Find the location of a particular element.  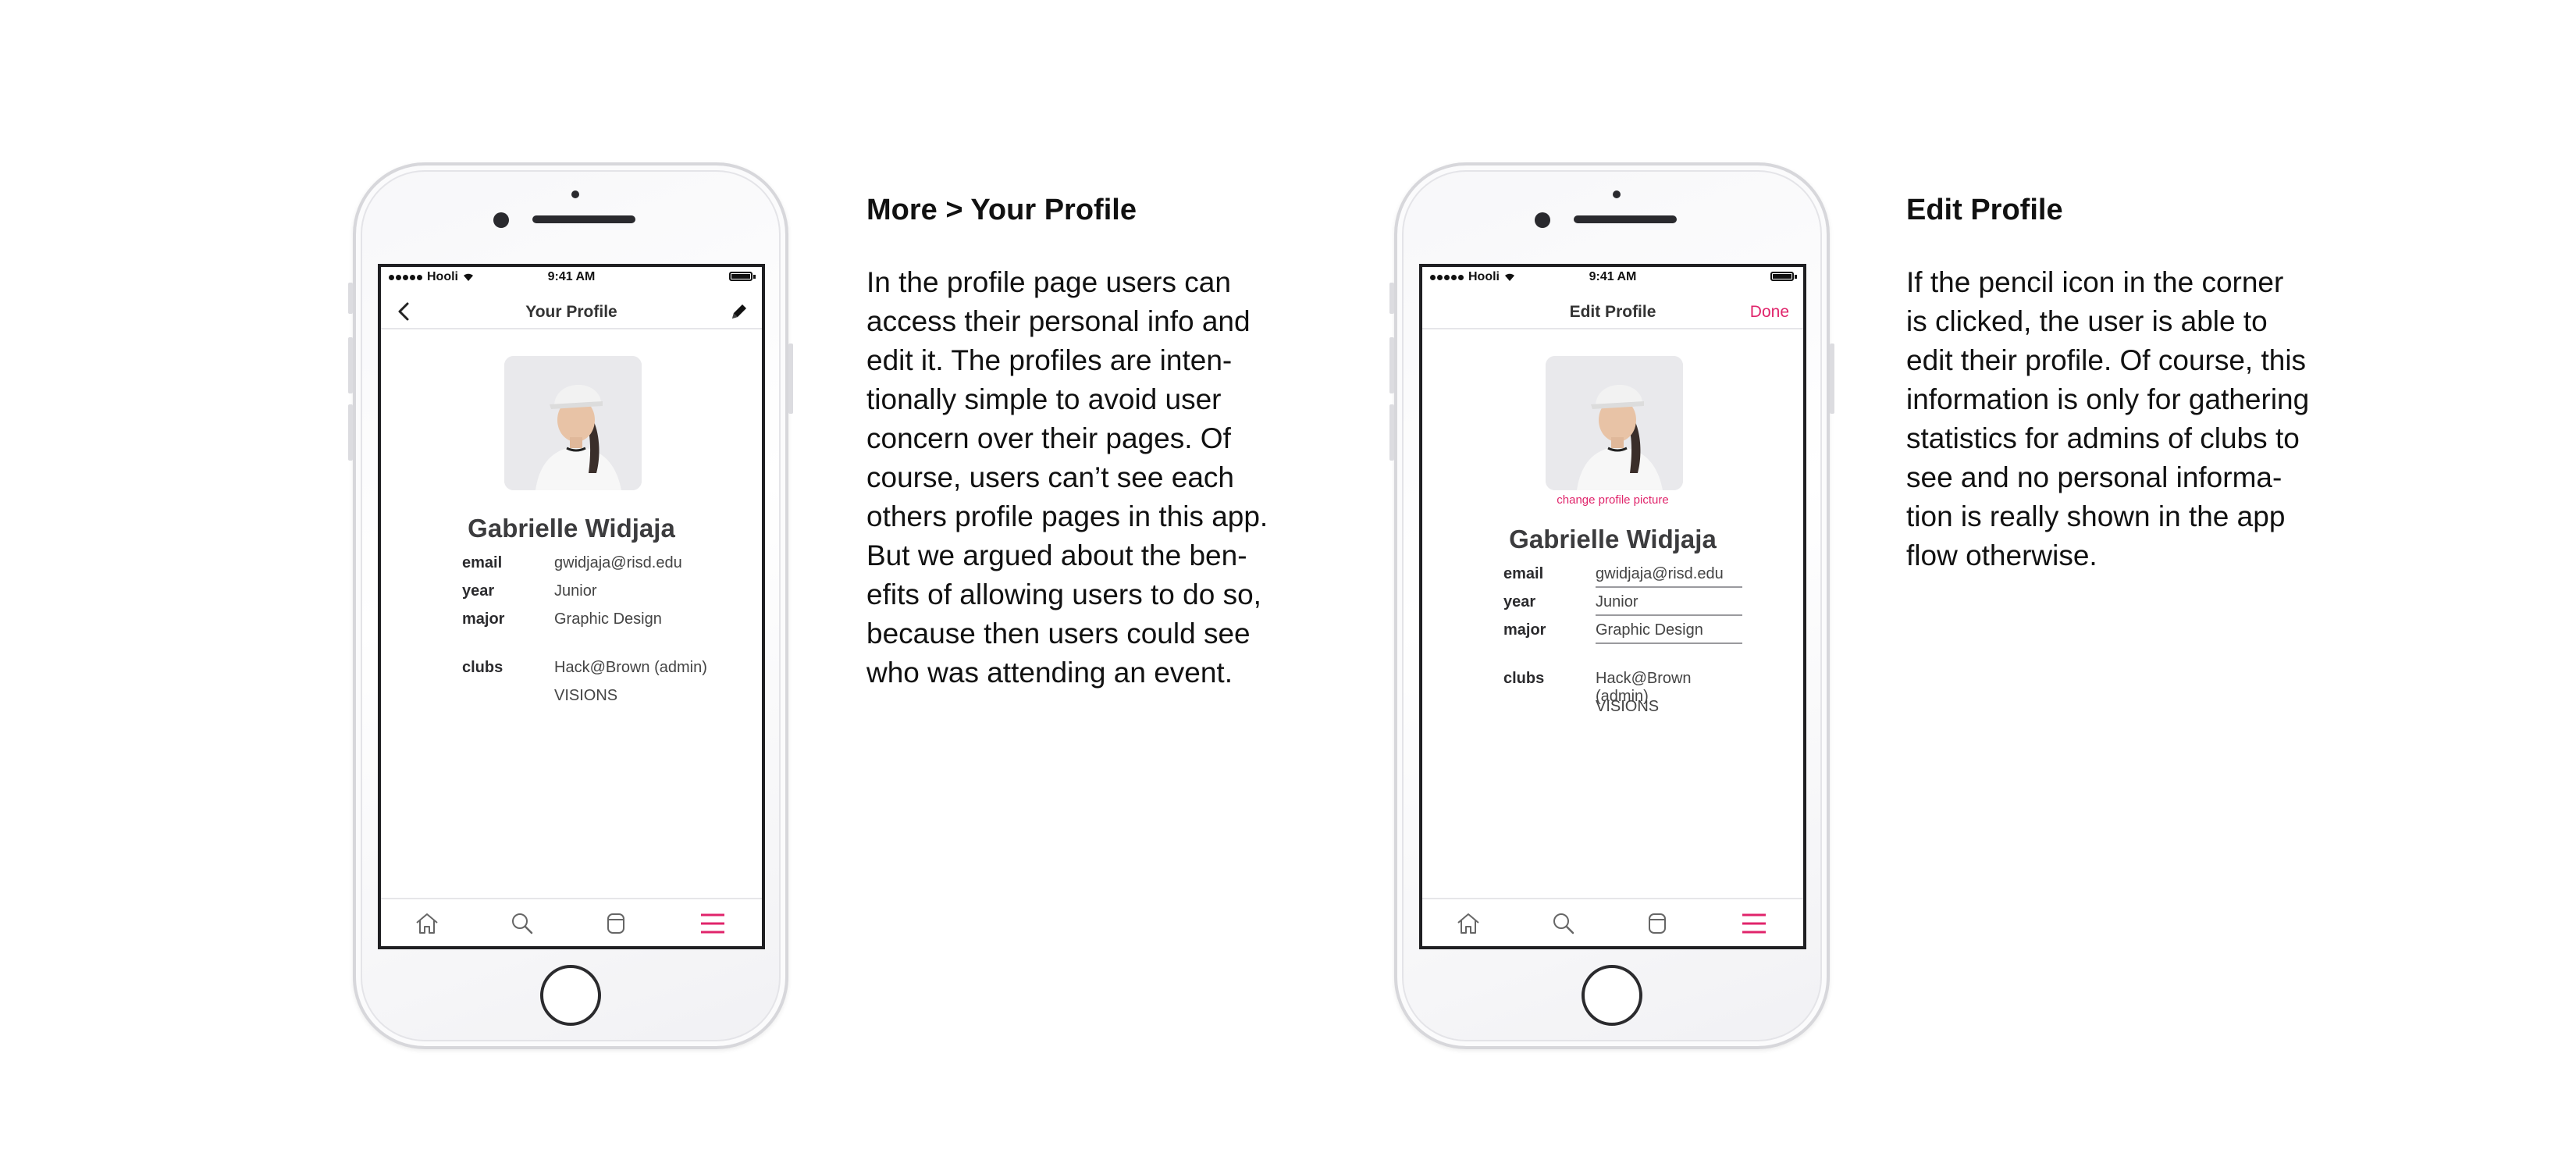

desc1-line: course, users can’t see each is located at coordinates (1050, 477).